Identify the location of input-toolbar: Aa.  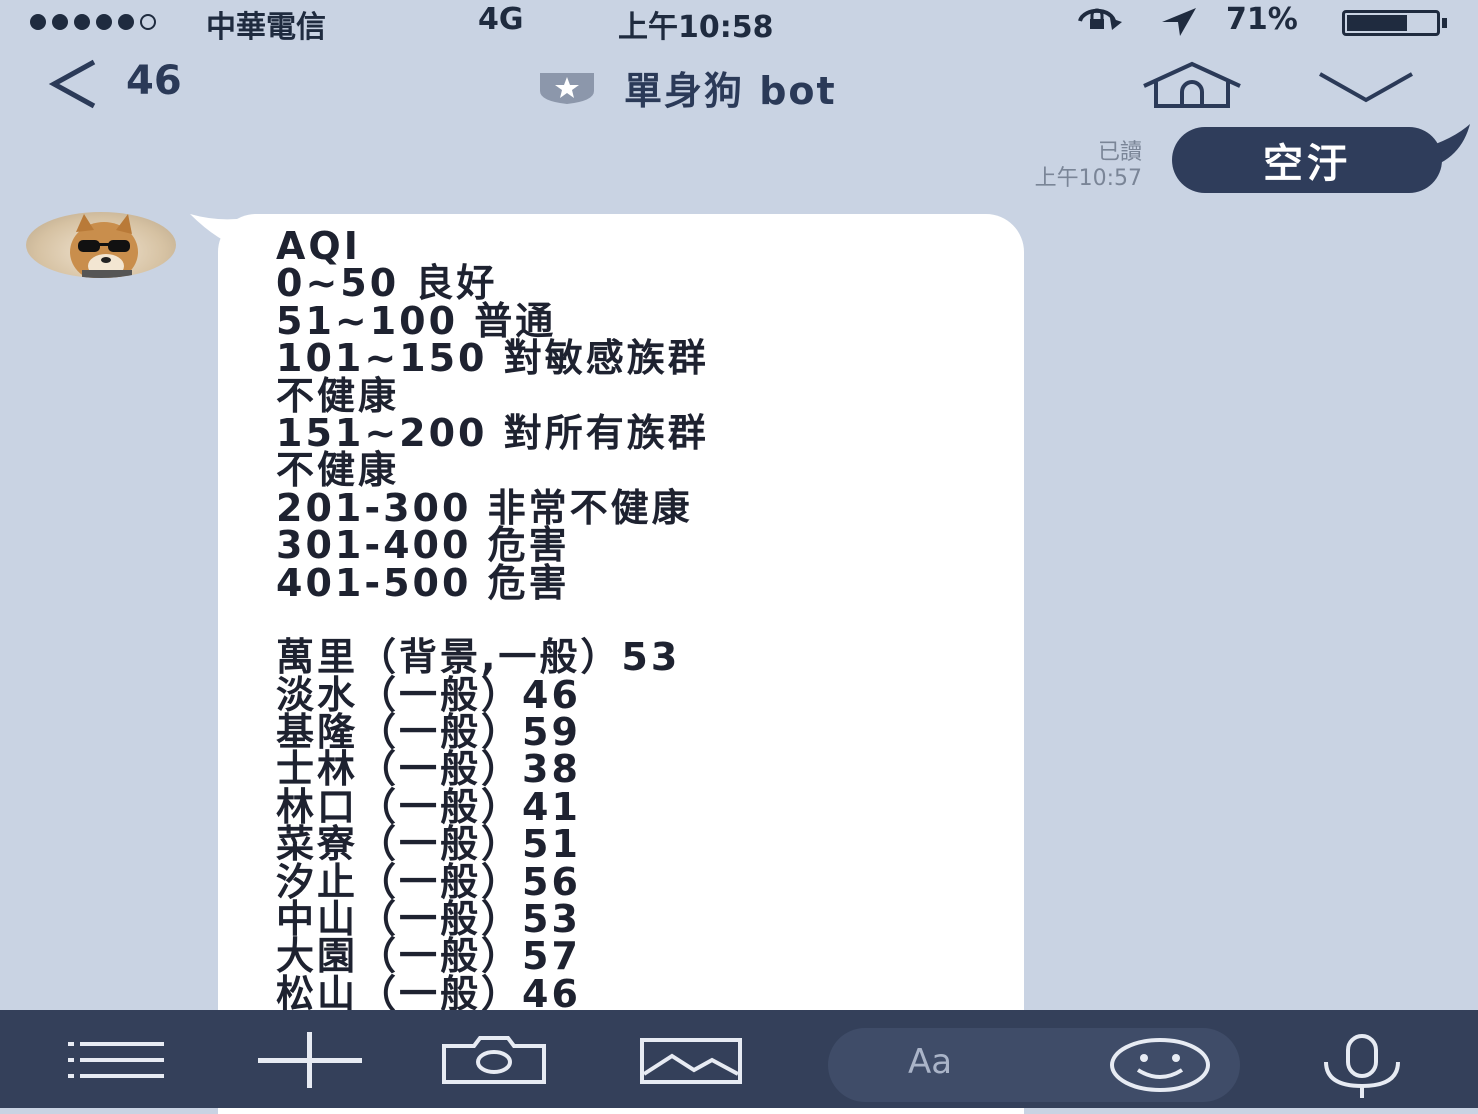
(739, 1059).